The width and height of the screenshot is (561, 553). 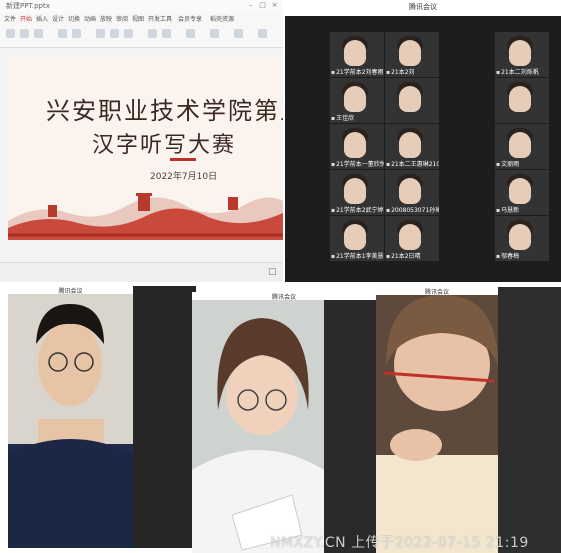 I want to click on participant-tile: ▪21本二刘烁帆, so click(x=522, y=54).